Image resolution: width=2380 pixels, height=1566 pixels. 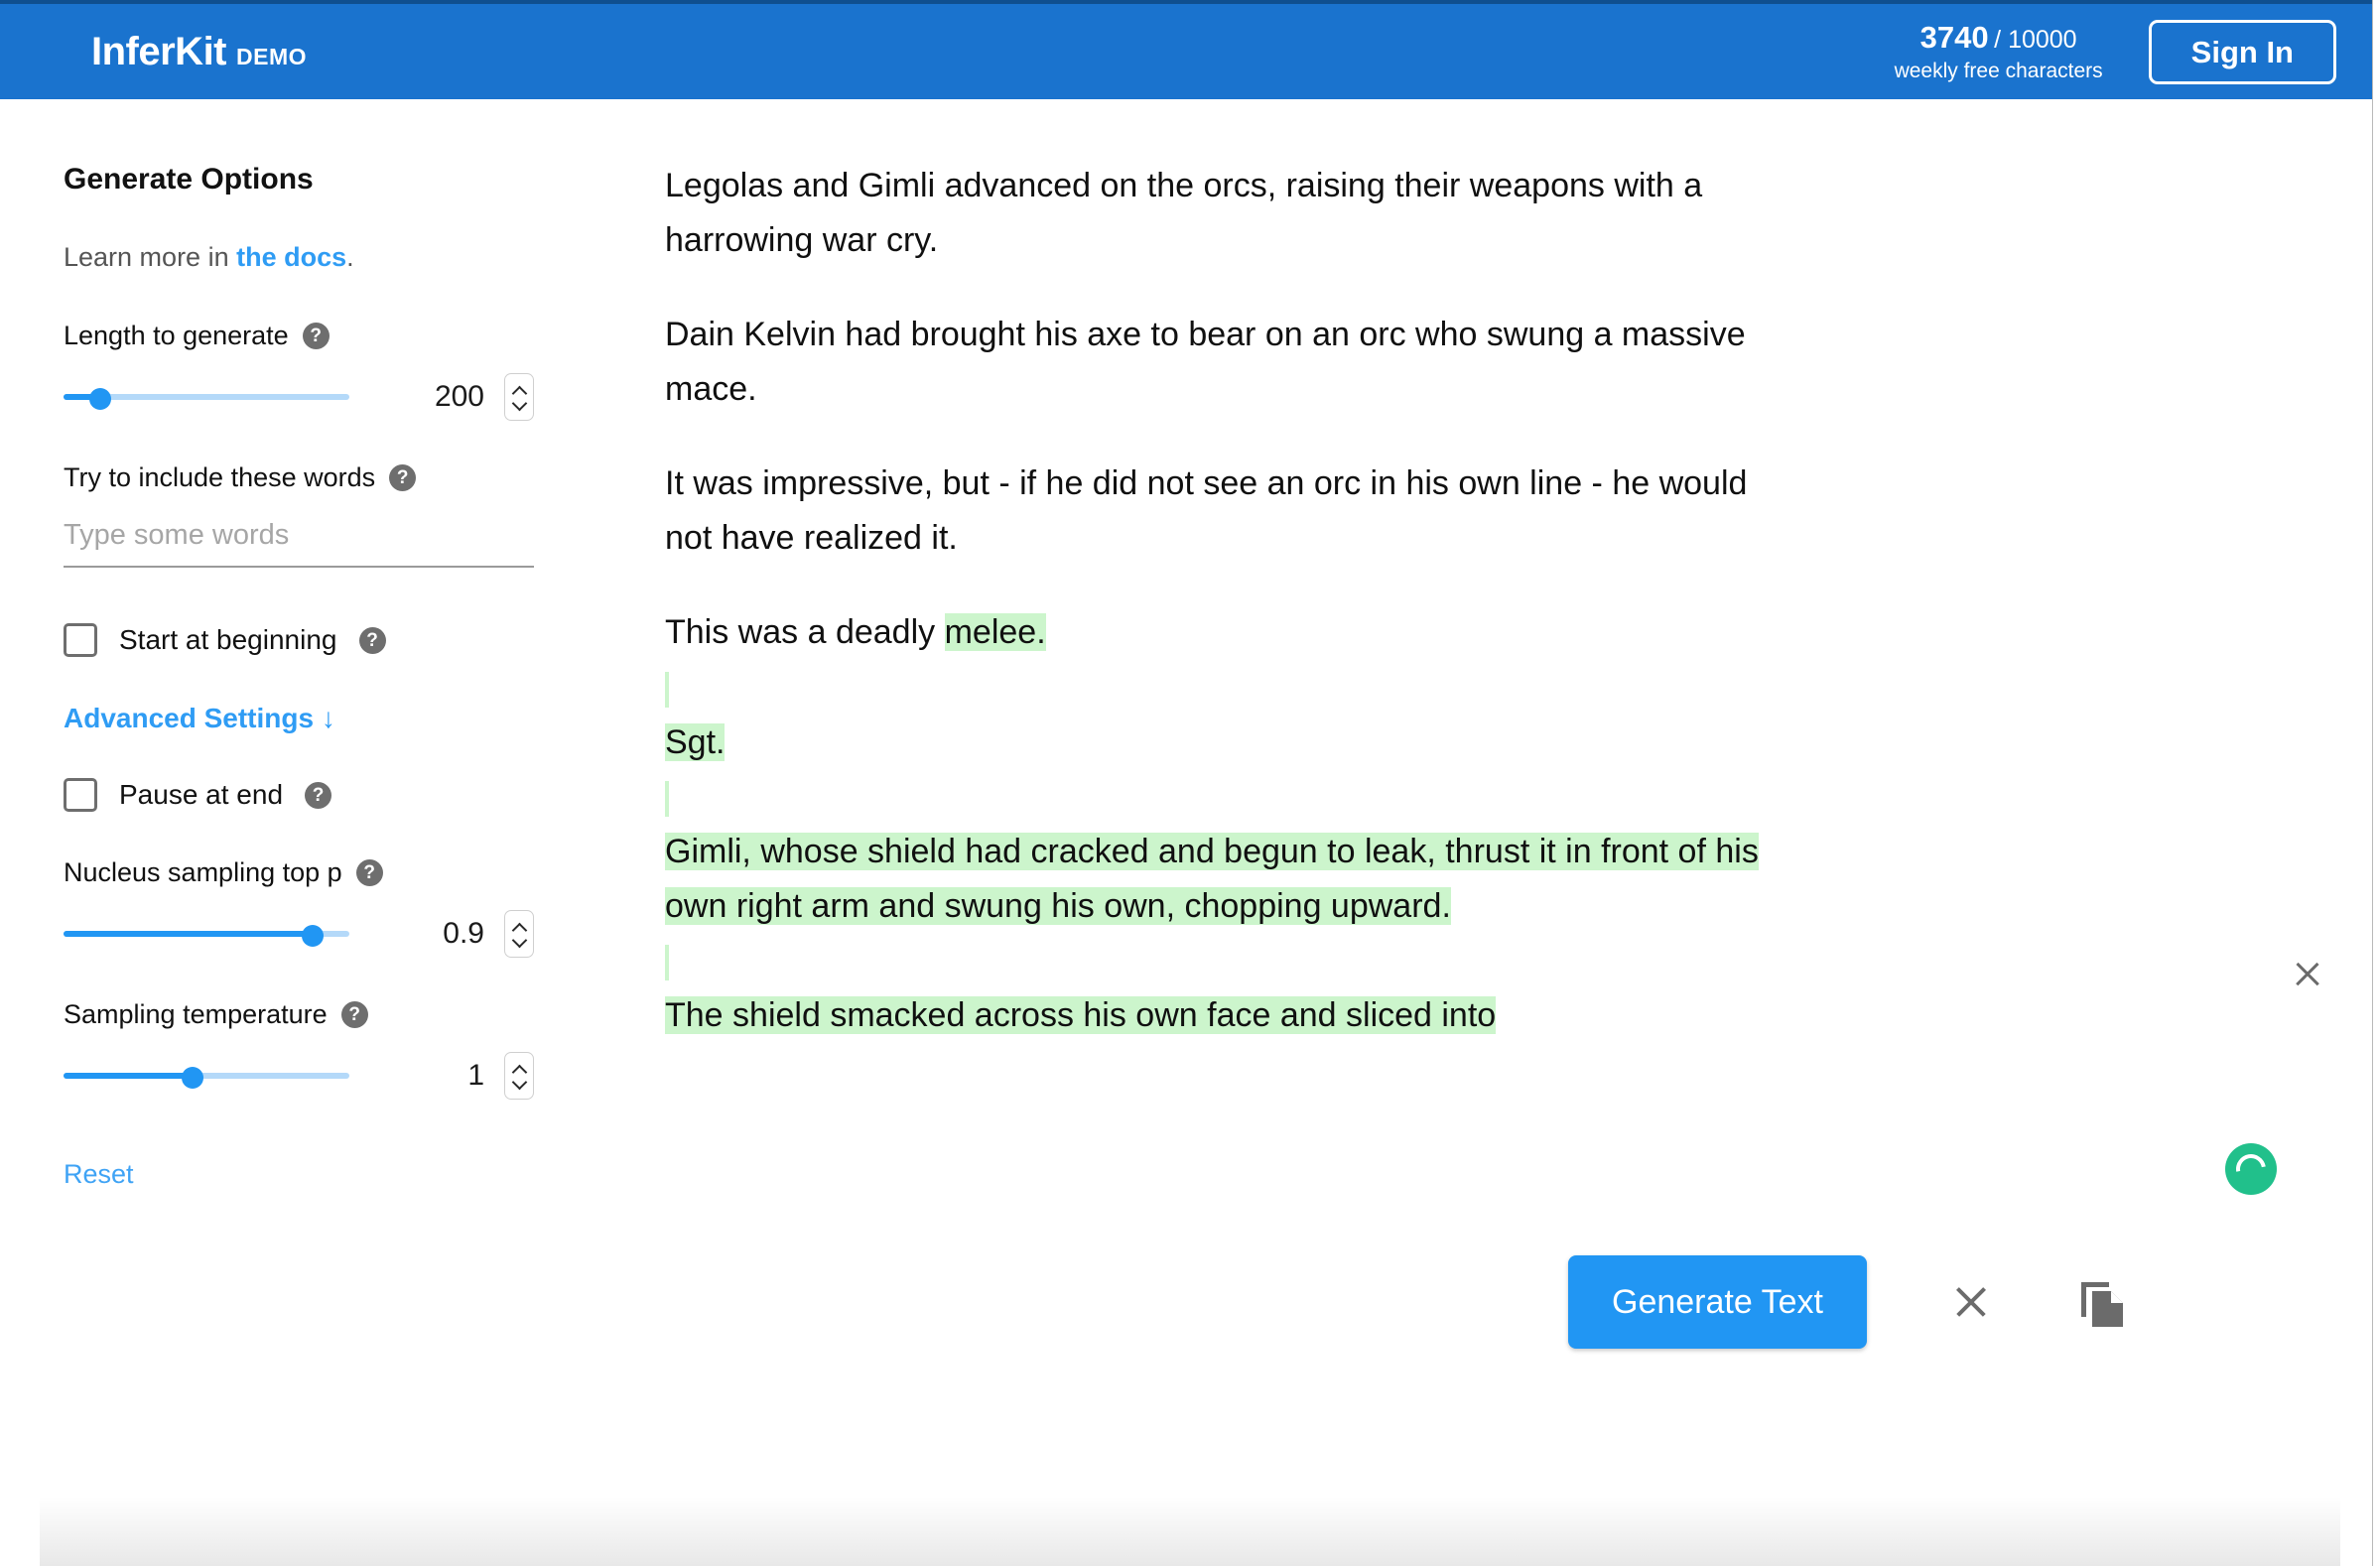 I want to click on quota-label: weekly free characters, so click(x=1998, y=70).